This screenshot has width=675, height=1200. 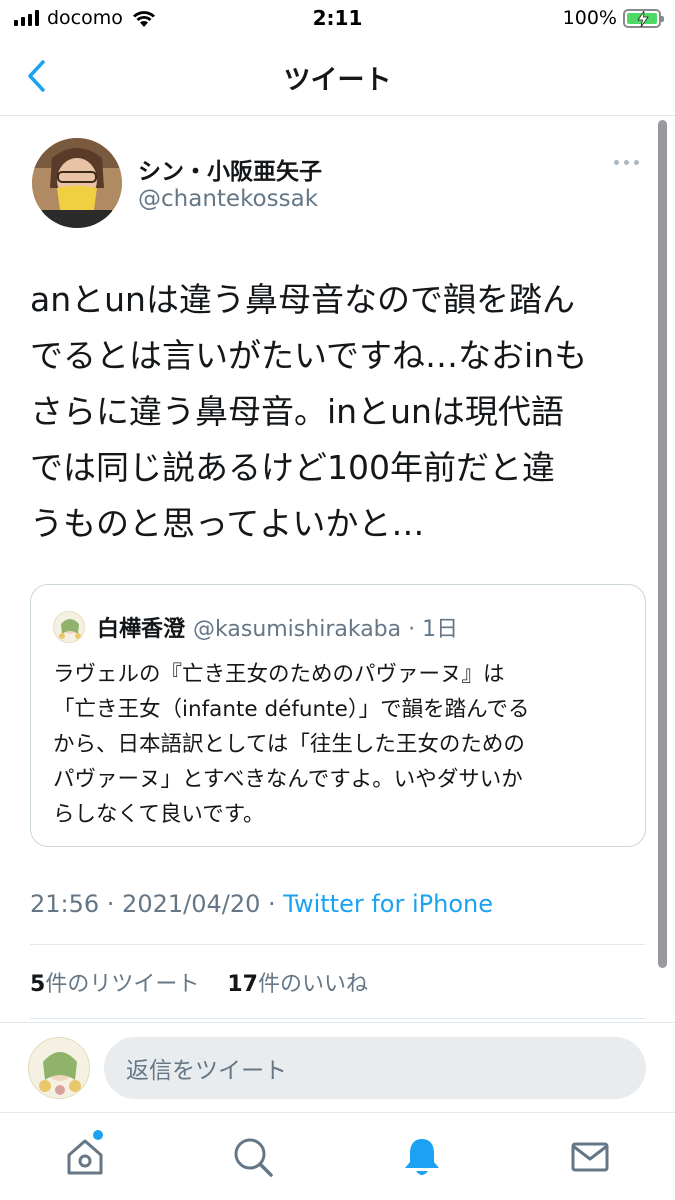 What do you see at coordinates (388, 904) in the screenshot?
I see `tweet-source-link: Twitter for iPhone` at bounding box center [388, 904].